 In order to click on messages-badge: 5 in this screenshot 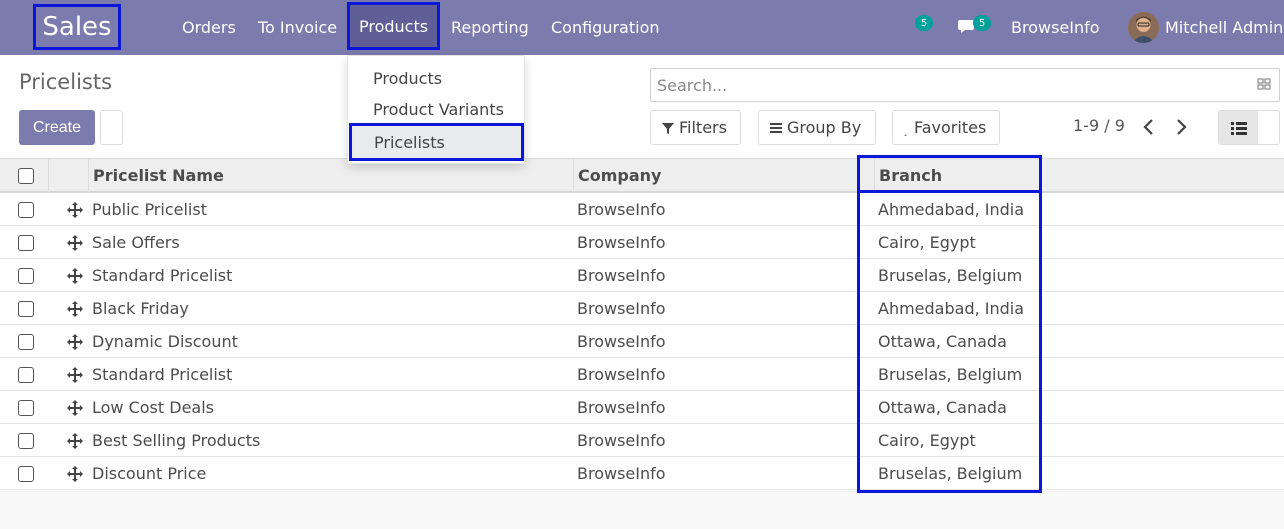, I will do `click(982, 23)`.